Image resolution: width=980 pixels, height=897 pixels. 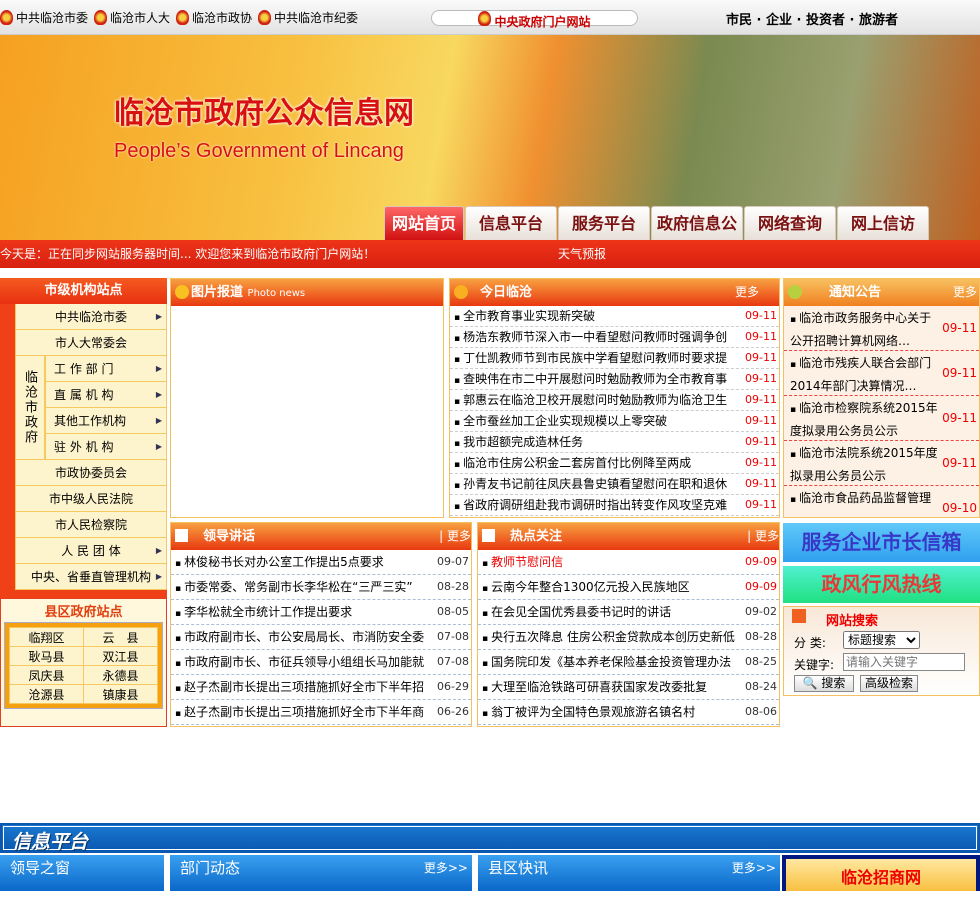 I want to click on org-link: 市人大常委会, so click(x=91, y=343).